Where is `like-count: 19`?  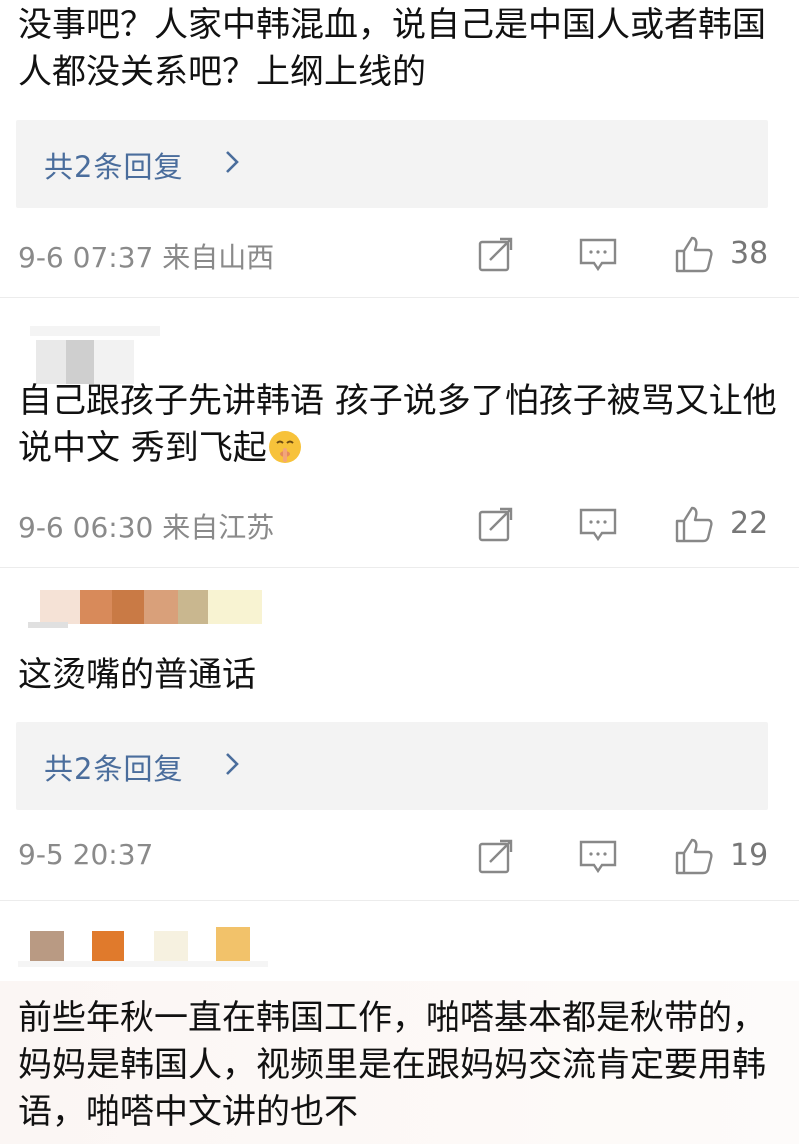
like-count: 19 is located at coordinates (749, 855).